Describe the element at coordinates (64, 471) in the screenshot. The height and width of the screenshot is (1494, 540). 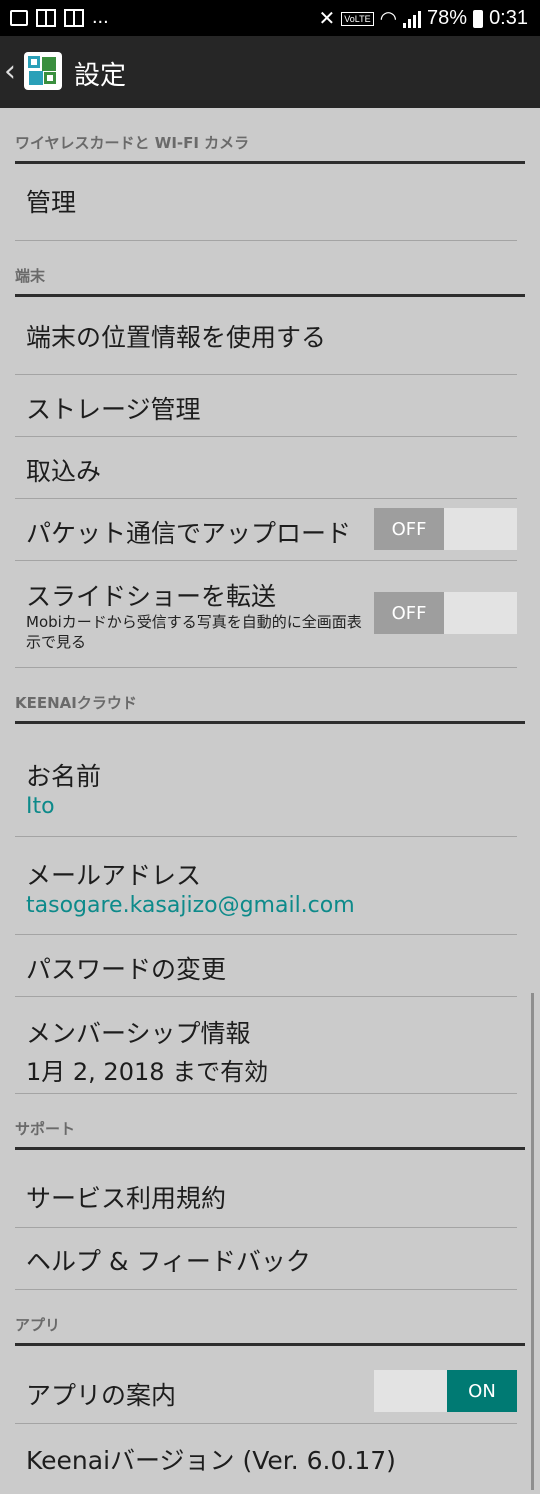
I see `settings-item-label: 取込み` at that location.